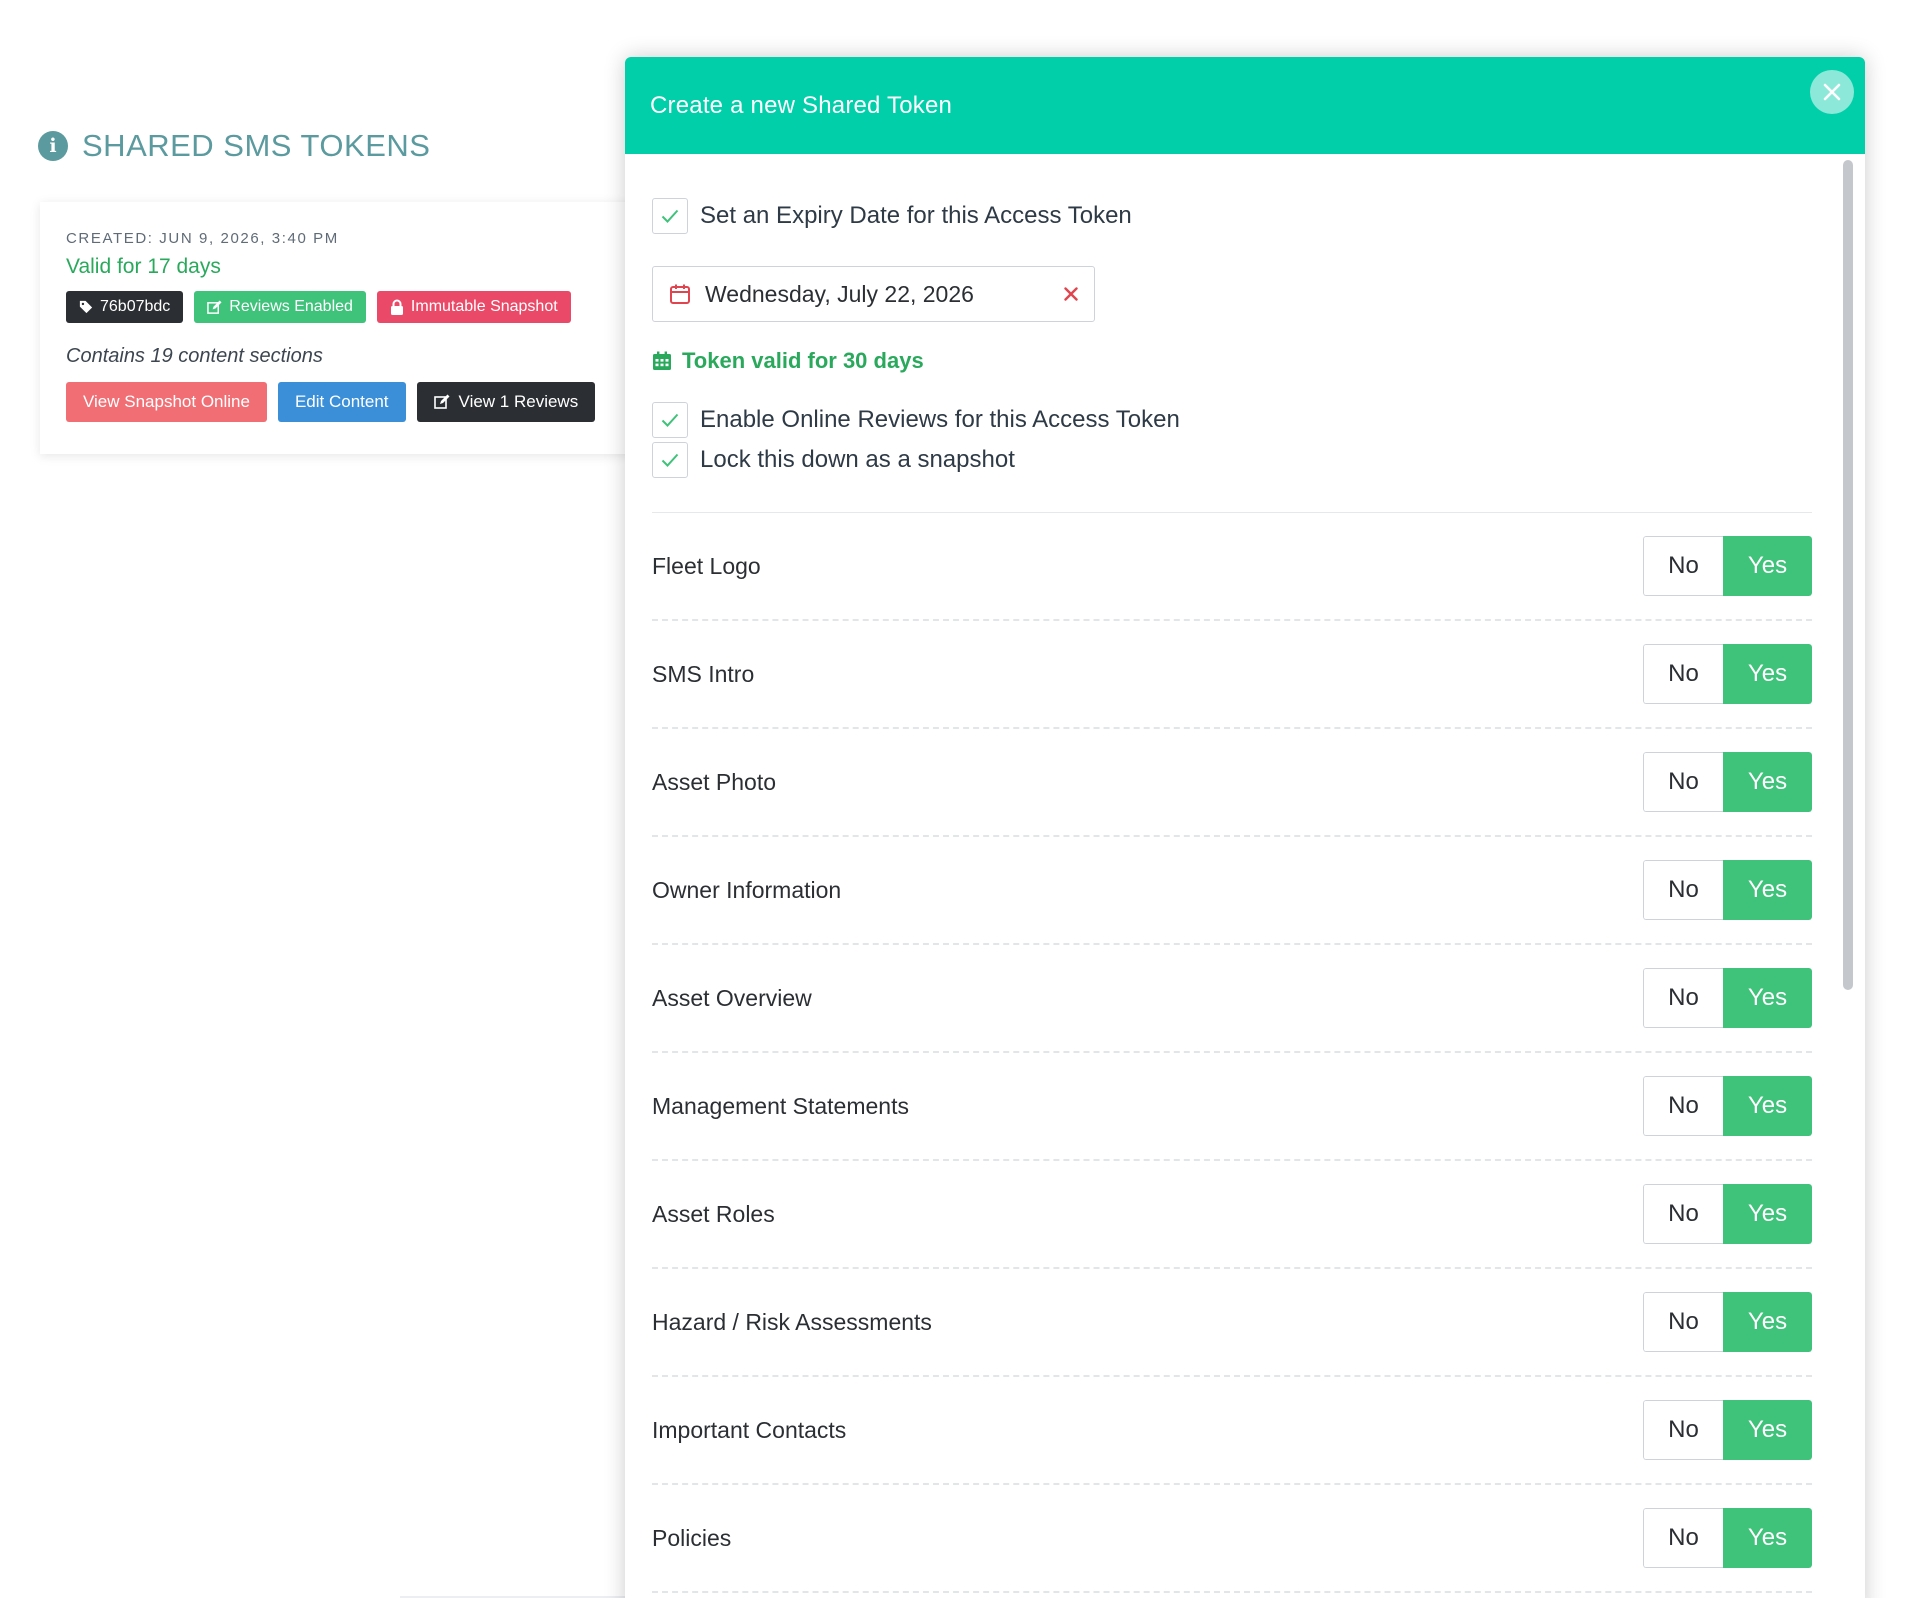  Describe the element at coordinates (1232, 891) in the screenshot. I see `section-row: Owner Information No Yes` at that location.